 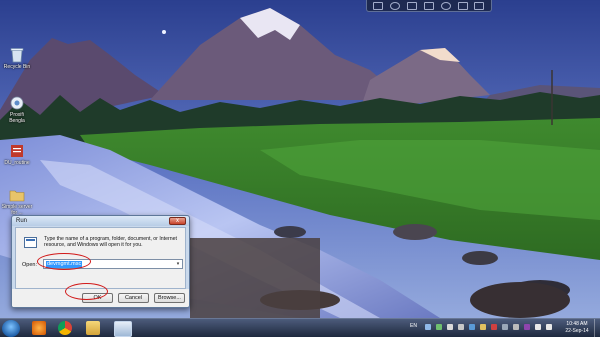 I want to click on recycle-bin-icon, so click(x=17, y=55).